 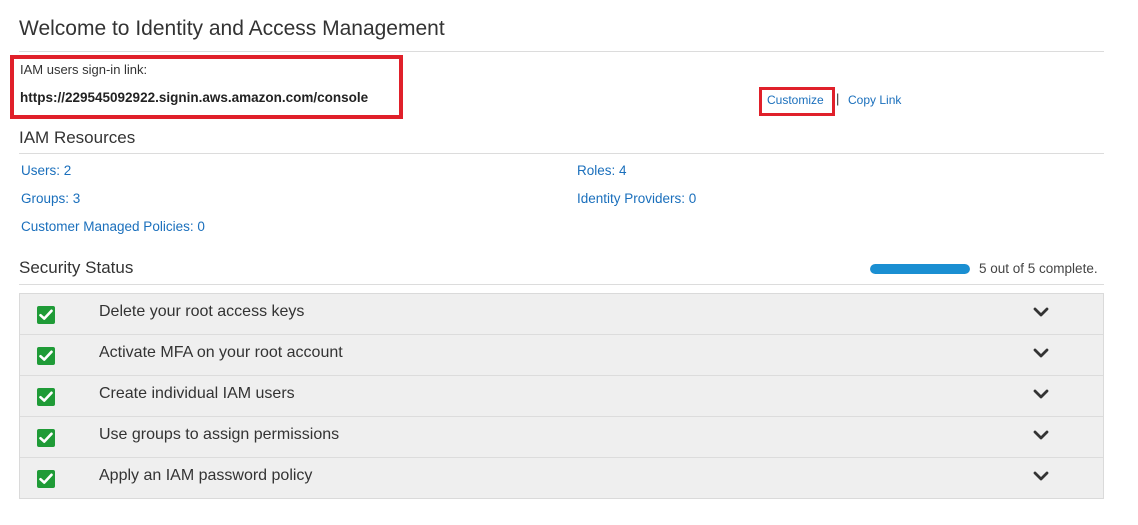 What do you see at coordinates (219, 434) in the screenshot?
I see `status-label: Use groups to assign permissions` at bounding box center [219, 434].